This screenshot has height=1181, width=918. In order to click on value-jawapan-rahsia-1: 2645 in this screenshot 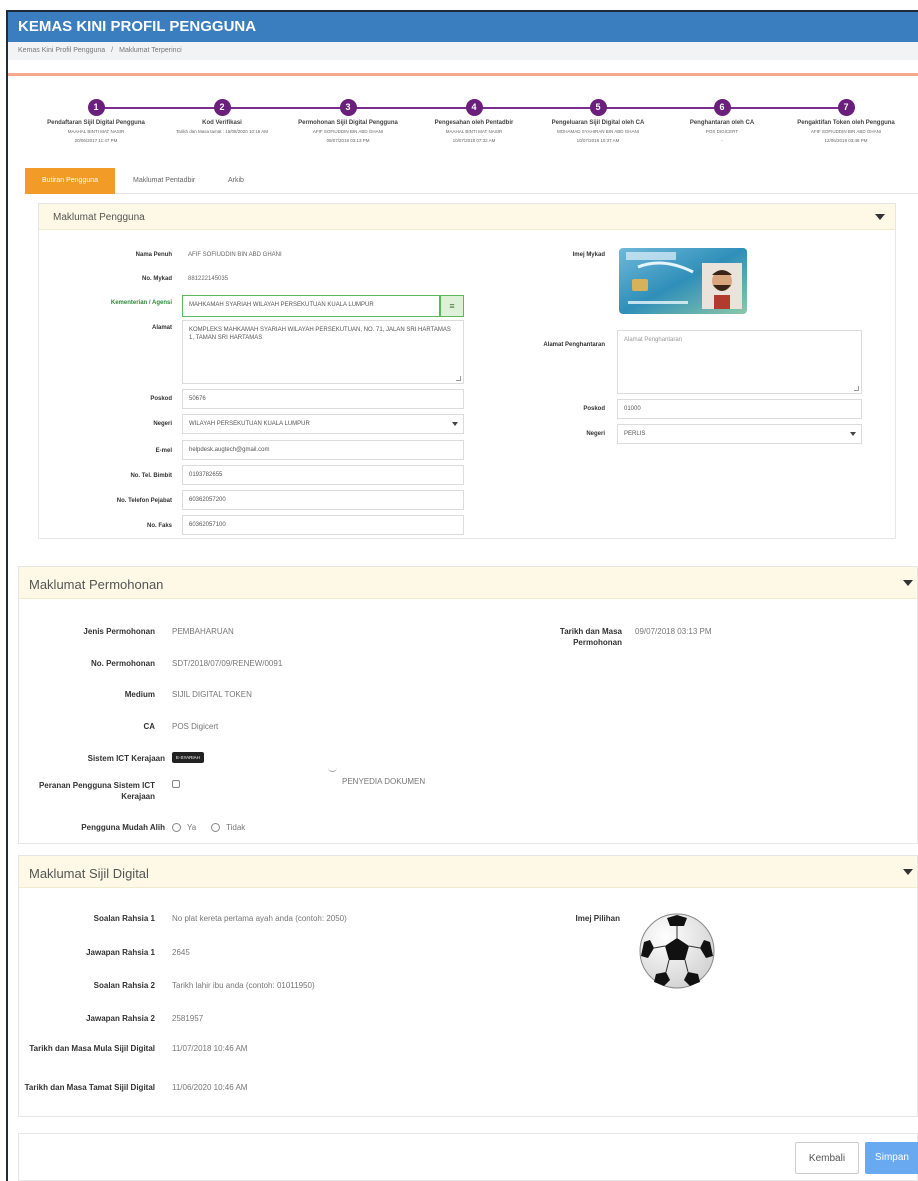, I will do `click(181, 952)`.